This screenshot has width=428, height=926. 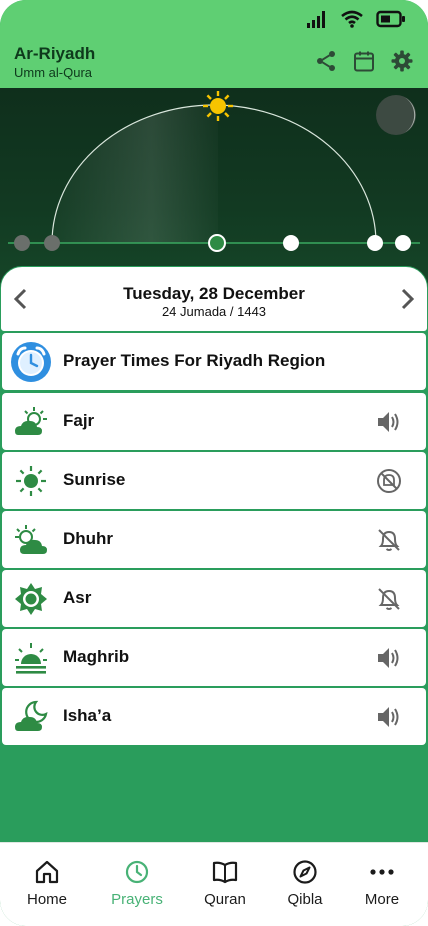 I want to click on prayer-name: Asr, so click(x=77, y=597).